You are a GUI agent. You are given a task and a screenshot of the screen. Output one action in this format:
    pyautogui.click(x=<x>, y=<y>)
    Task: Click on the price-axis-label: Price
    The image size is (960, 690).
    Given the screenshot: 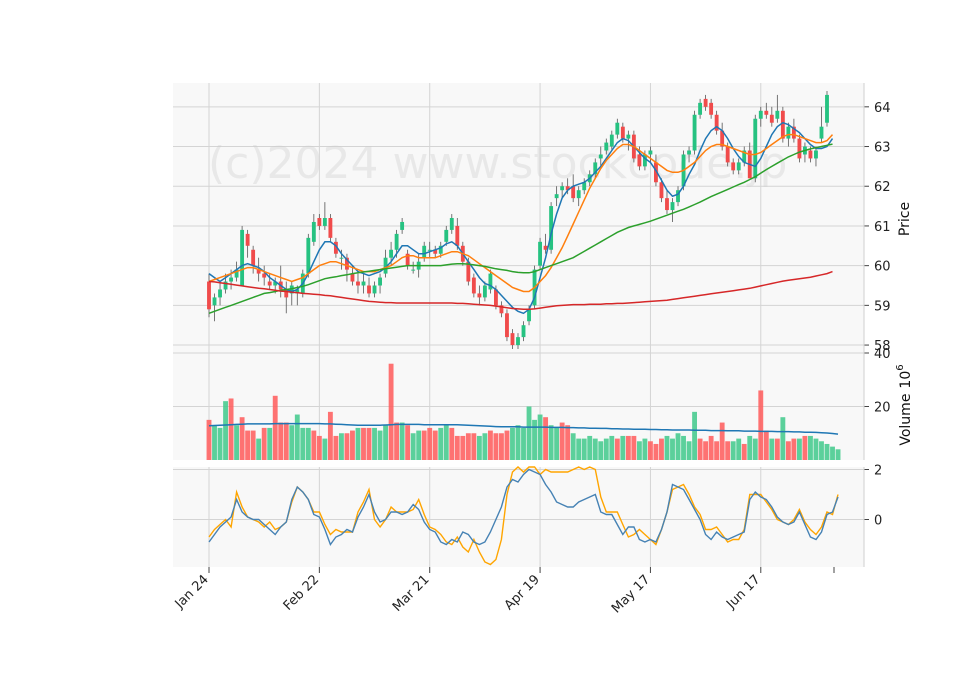 What is the action you would take?
    pyautogui.click(x=905, y=219)
    